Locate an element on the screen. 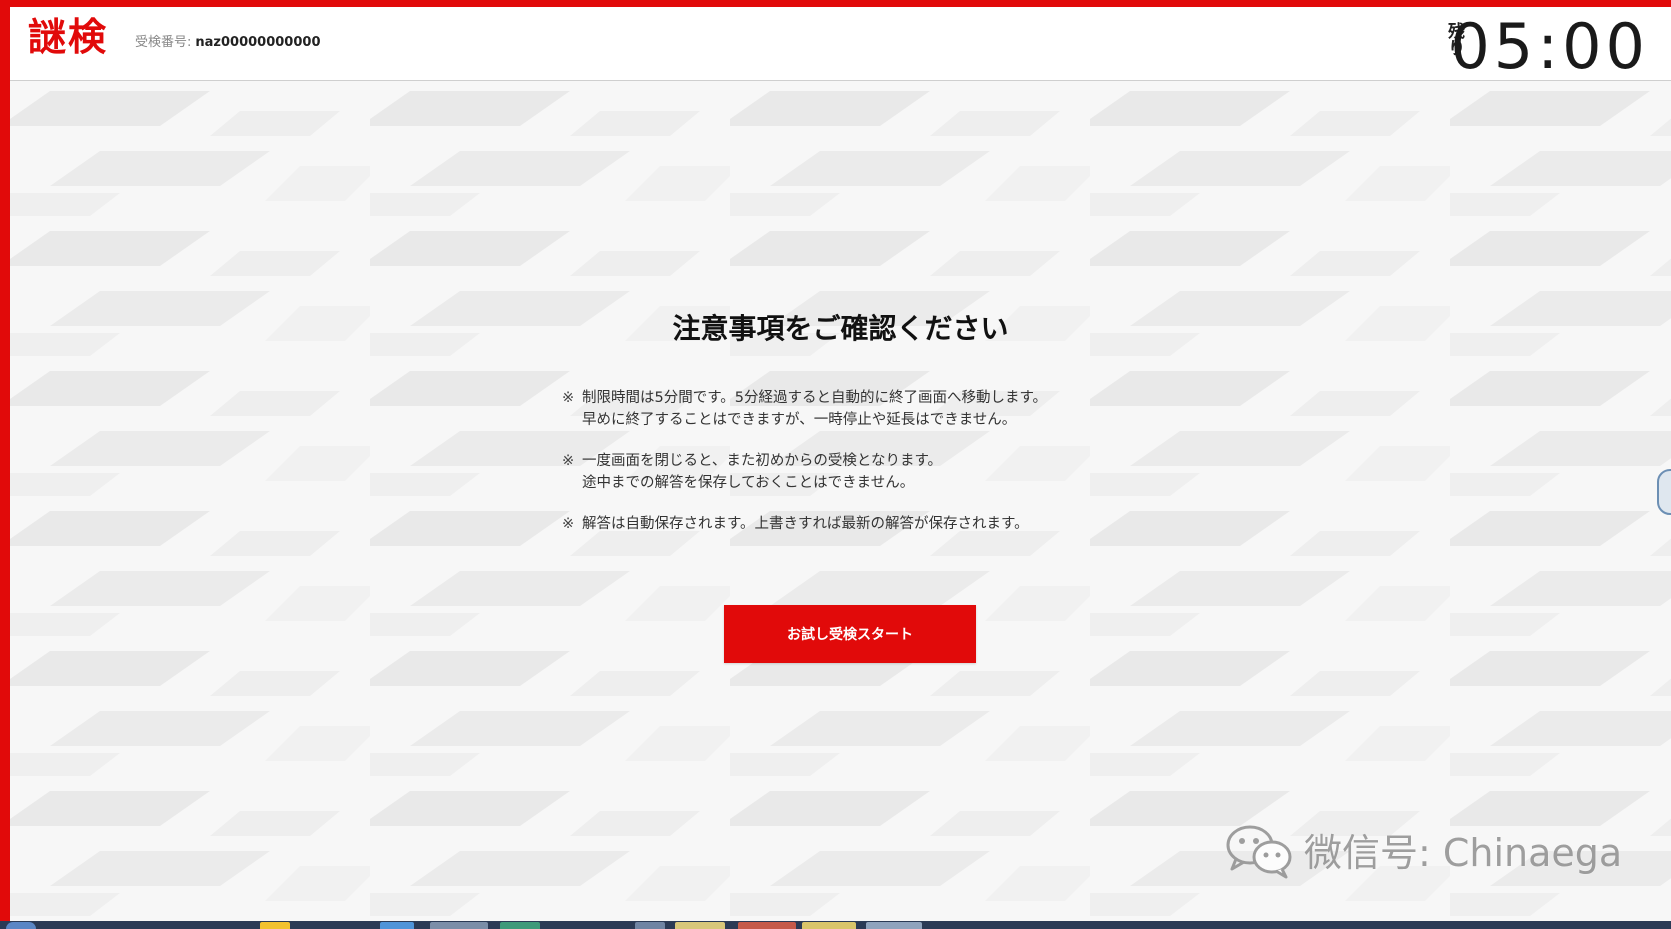  taskbar-start-button is located at coordinates (21, 925).